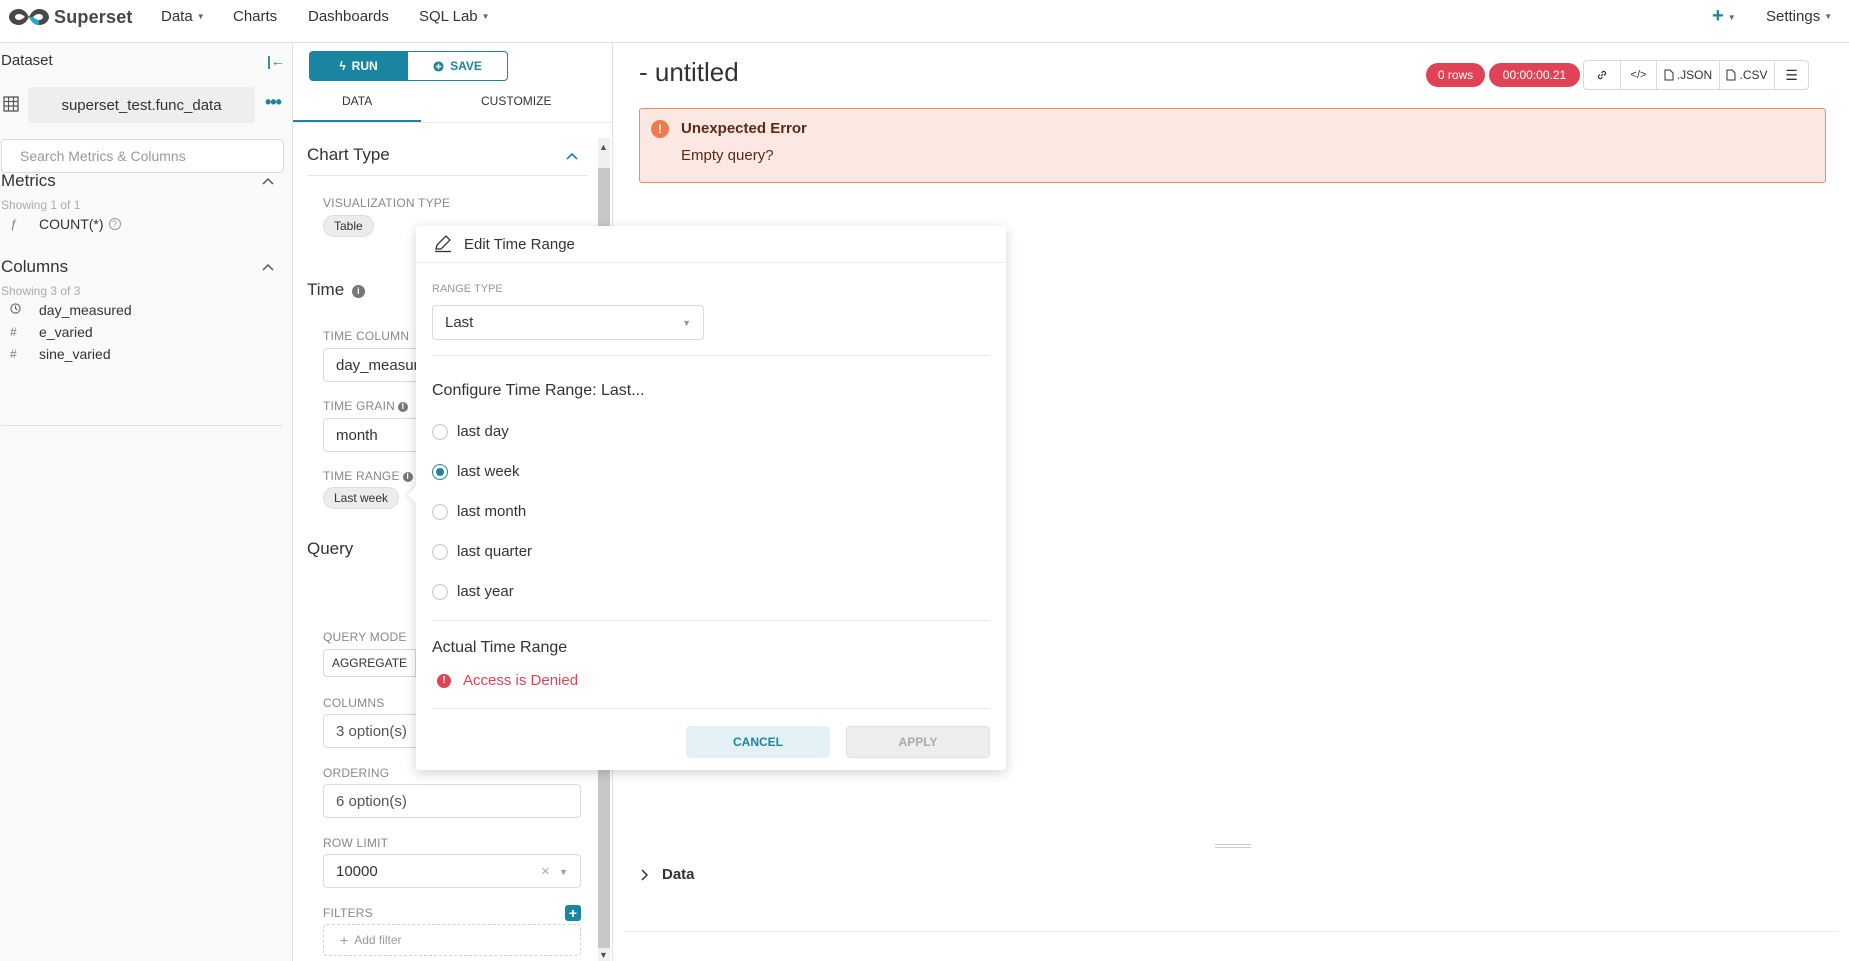  What do you see at coordinates (1232, 145) in the screenshot?
I see `error-alert: ! Unexpected Error Empty query?` at bounding box center [1232, 145].